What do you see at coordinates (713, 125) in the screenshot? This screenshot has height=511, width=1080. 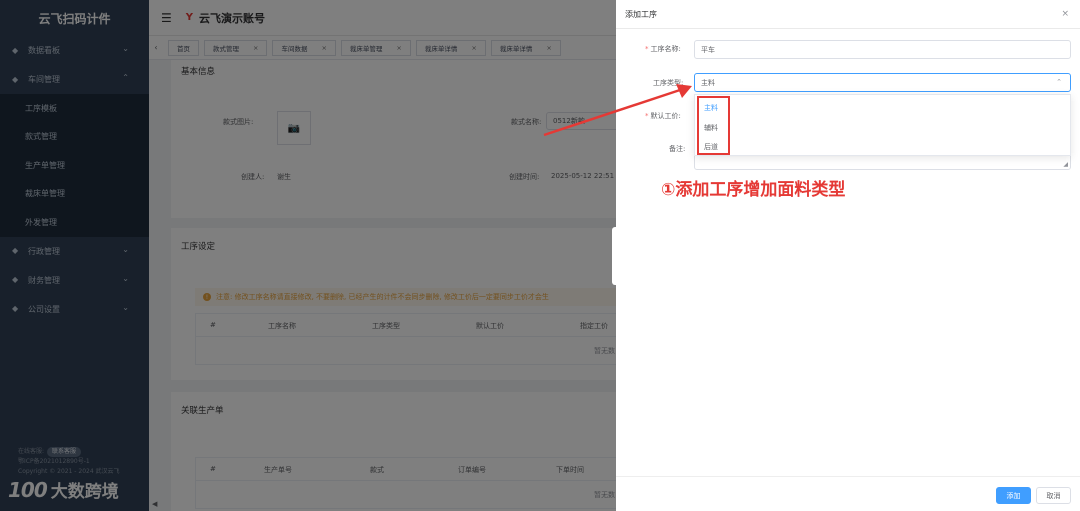 I see `highlight-box` at bounding box center [713, 125].